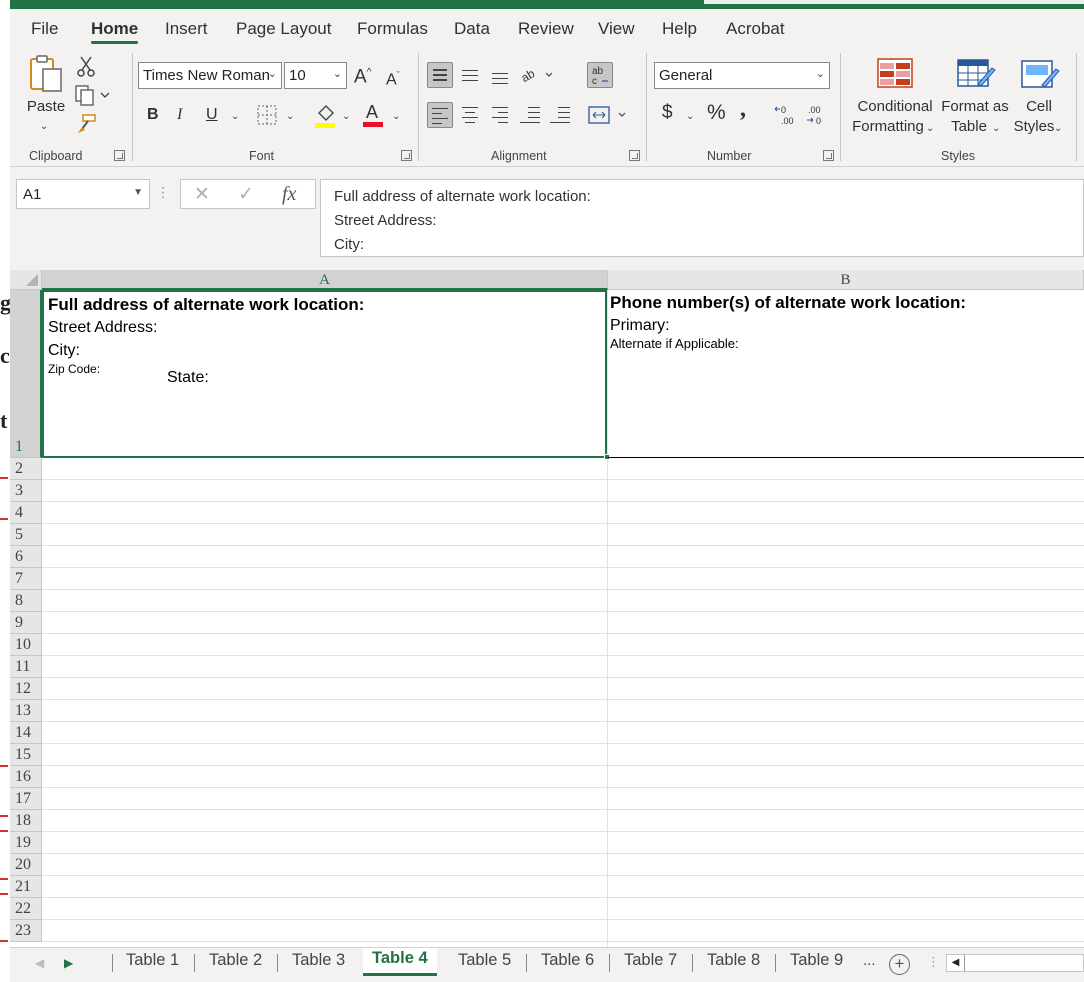 This screenshot has height=982, width=1084. Describe the element at coordinates (1058, 129) in the screenshot. I see `cell-styles-dropdown: ⌄` at that location.